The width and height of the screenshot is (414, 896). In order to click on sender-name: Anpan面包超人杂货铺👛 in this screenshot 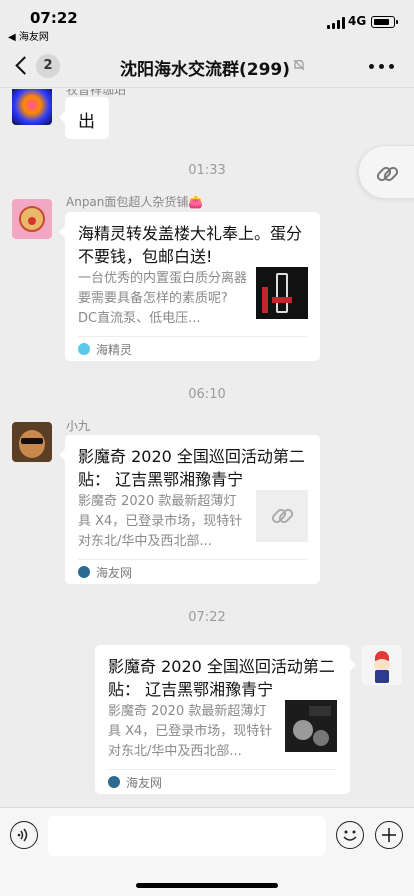, I will do `click(135, 202)`.